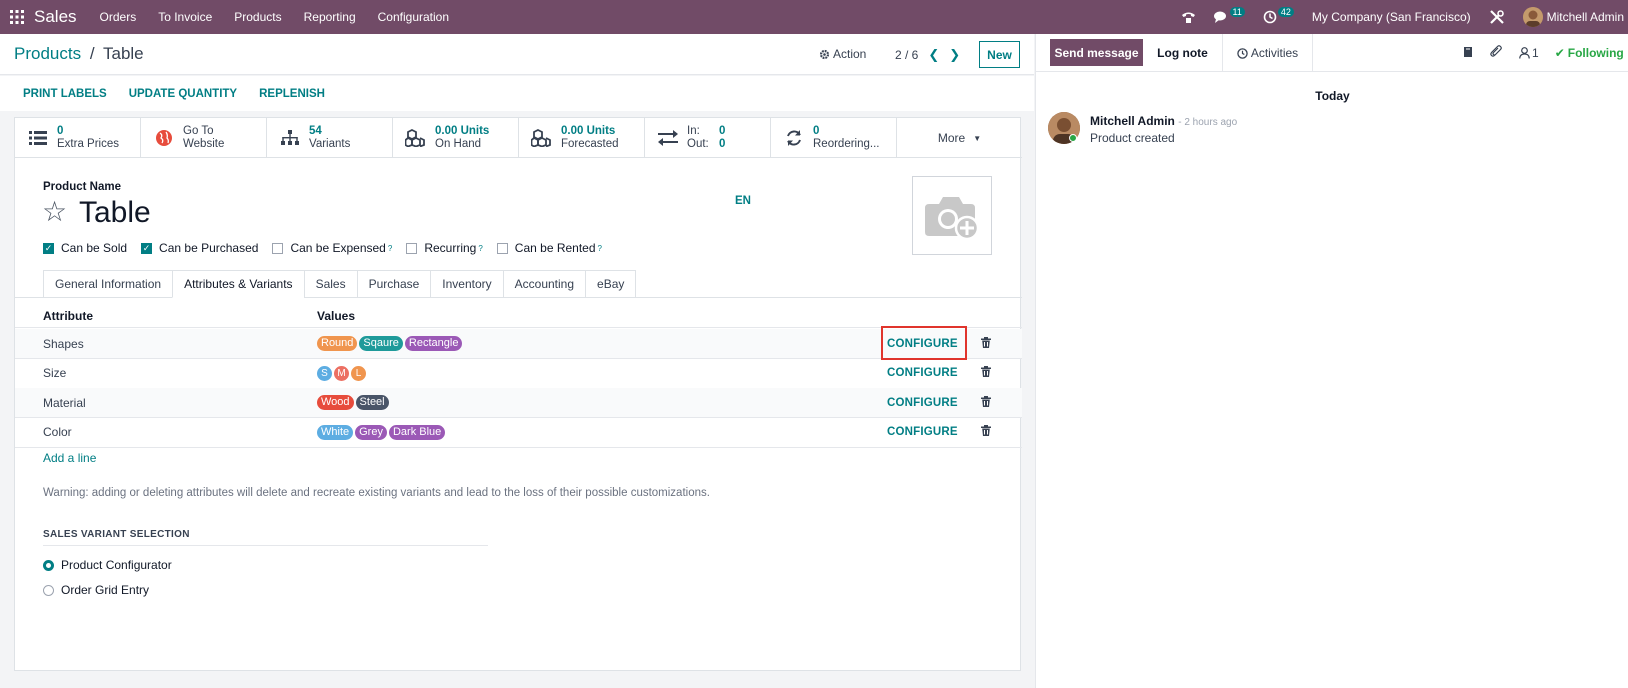  What do you see at coordinates (413, 17) in the screenshot?
I see `menu-configuration: Configuration` at bounding box center [413, 17].